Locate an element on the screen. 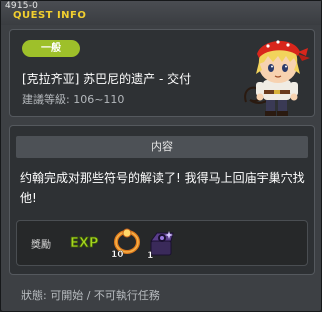  title-bar: 4915-0 QUEST INFO is located at coordinates (161, 13).